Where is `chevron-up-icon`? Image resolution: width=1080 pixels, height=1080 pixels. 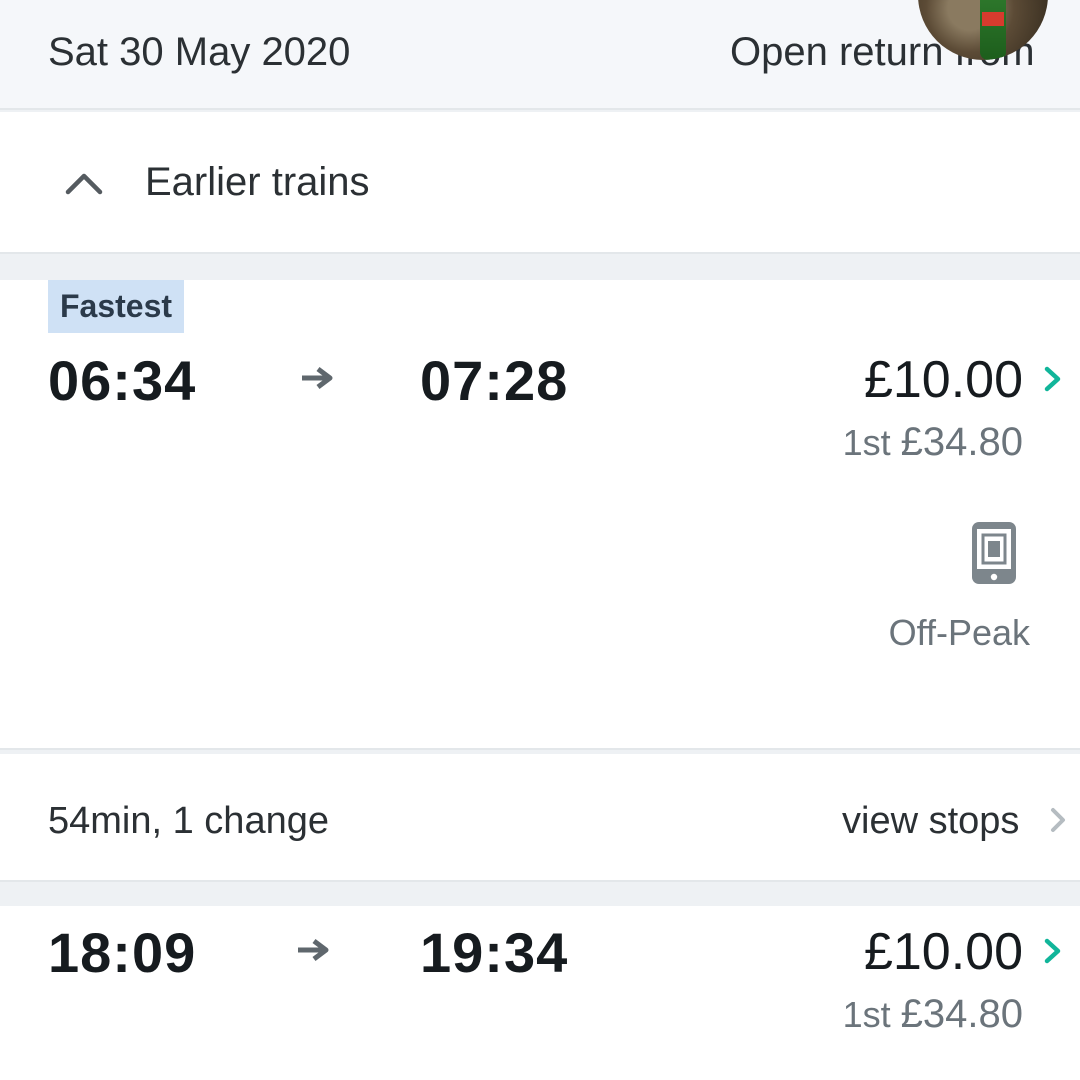
chevron-up-icon is located at coordinates (84, 184).